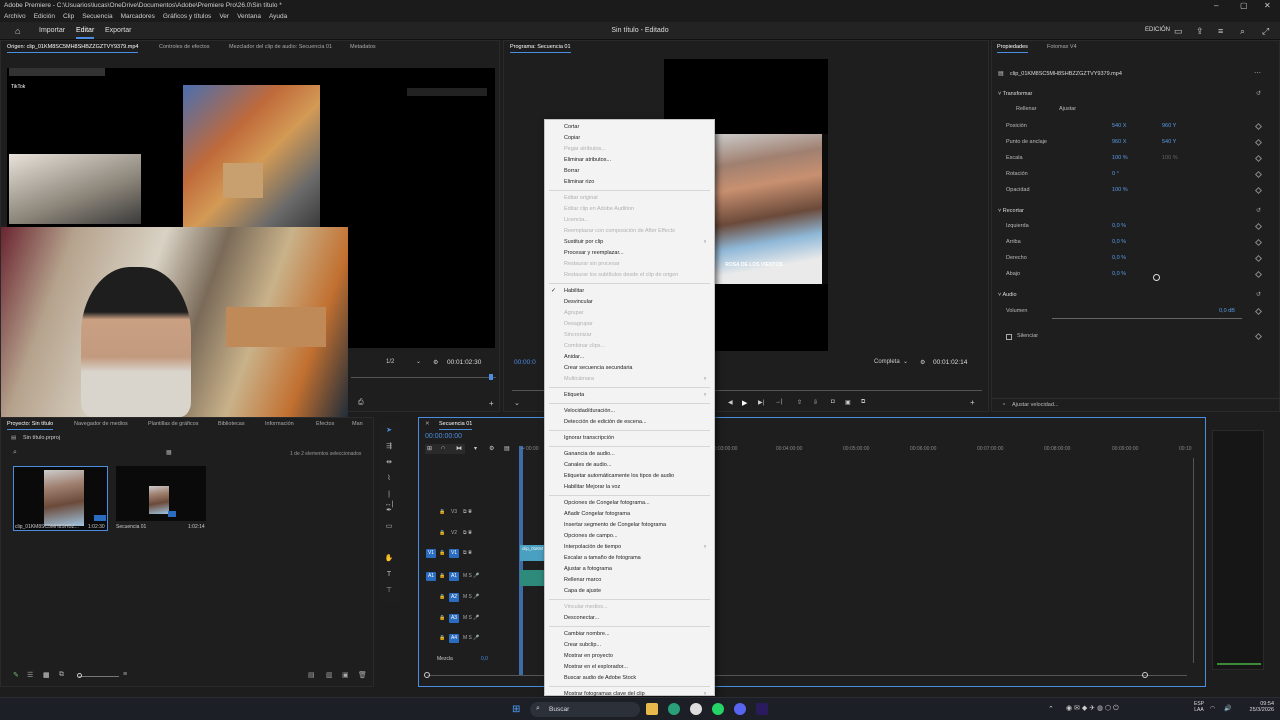  Describe the element at coordinates (491, 377) in the screenshot. I see `source-playhead` at that location.